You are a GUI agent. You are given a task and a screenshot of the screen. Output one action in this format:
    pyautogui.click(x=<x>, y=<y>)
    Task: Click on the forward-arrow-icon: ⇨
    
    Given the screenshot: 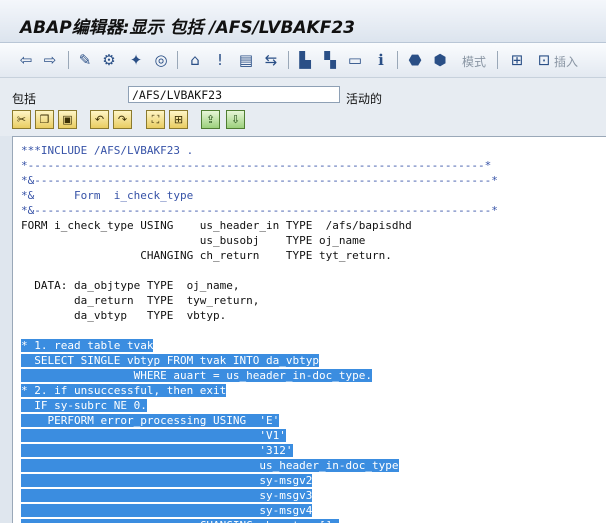 What is the action you would take?
    pyautogui.click(x=50, y=60)
    